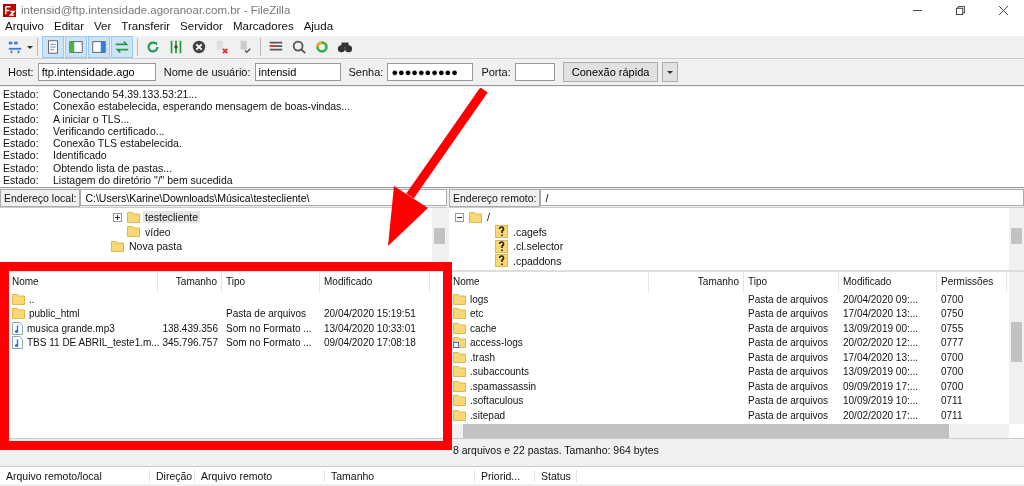 This screenshot has width=1024, height=486. What do you see at coordinates (430, 72) in the screenshot?
I see `password-field: ●●●●●●●●●●` at bounding box center [430, 72].